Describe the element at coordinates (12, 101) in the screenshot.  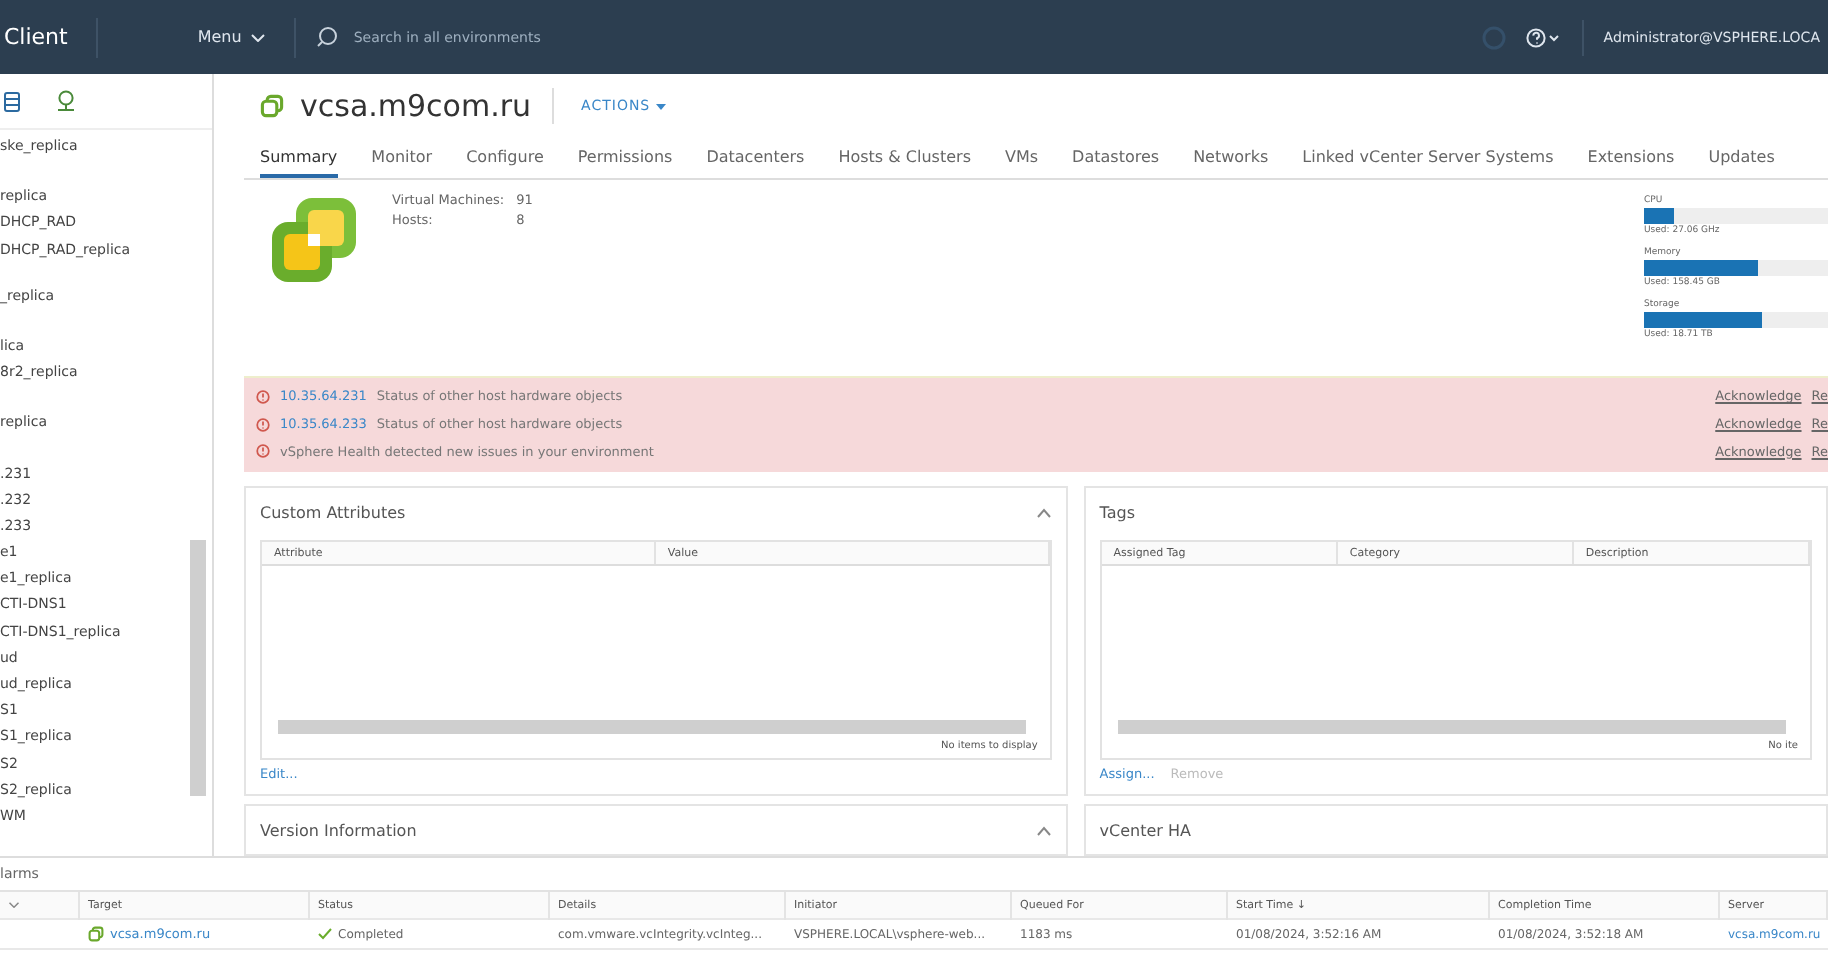
I see `database-icon` at that location.